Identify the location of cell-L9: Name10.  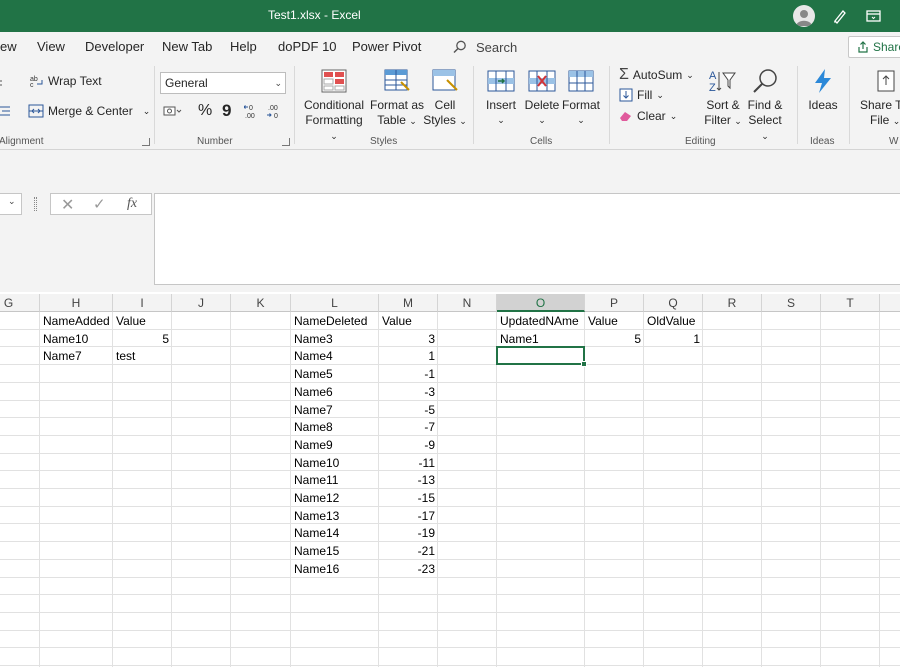
(335, 463).